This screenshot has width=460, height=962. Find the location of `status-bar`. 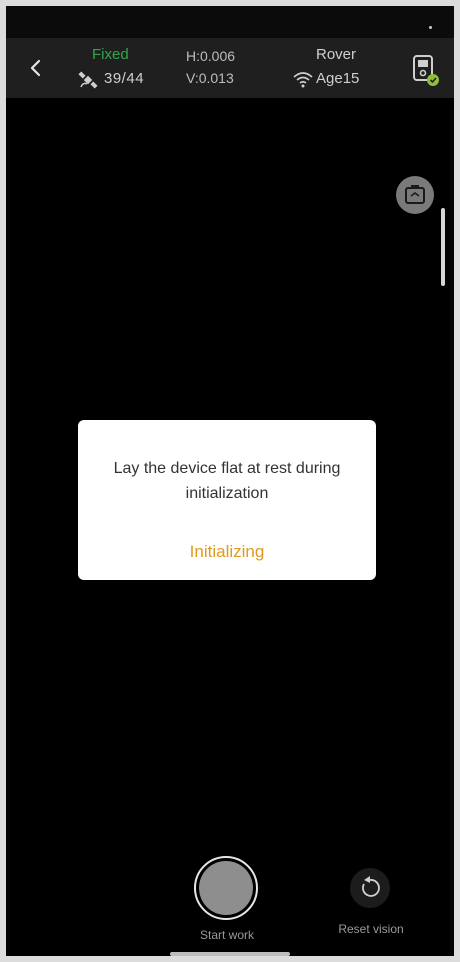

status-bar is located at coordinates (230, 22).